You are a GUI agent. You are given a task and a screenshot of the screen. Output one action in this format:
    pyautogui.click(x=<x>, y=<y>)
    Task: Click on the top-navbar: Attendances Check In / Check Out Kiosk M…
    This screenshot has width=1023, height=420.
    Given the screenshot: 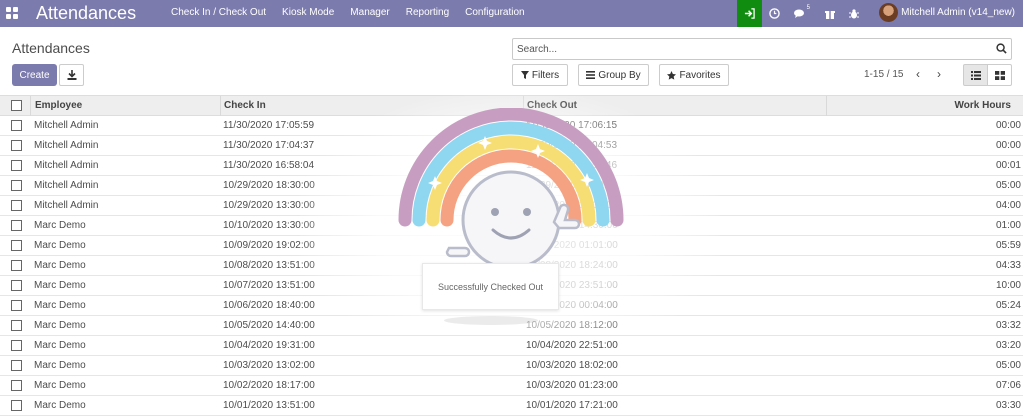 What is the action you would take?
    pyautogui.click(x=511, y=13)
    